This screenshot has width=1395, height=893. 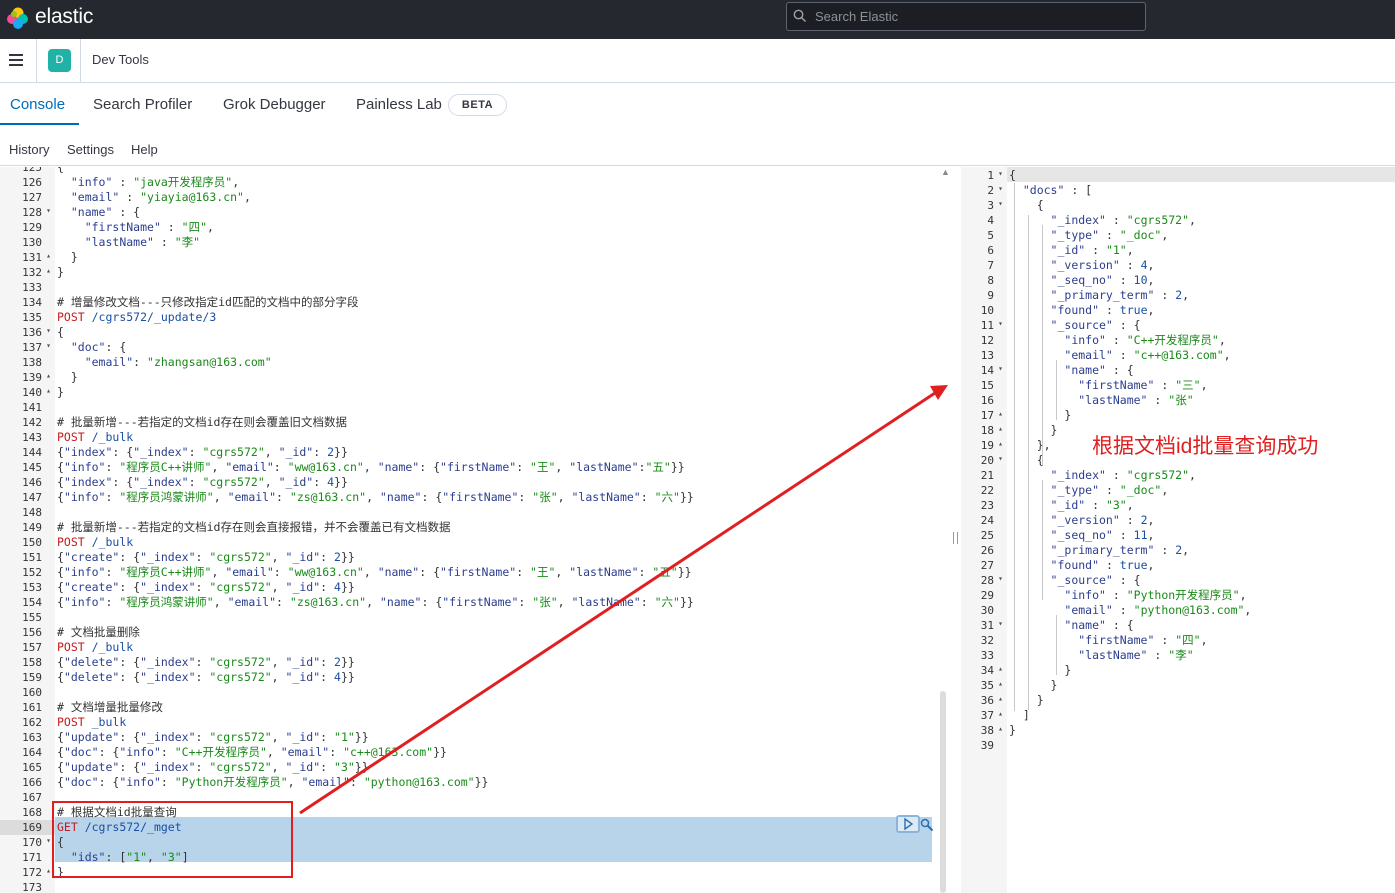 I want to click on space-avatar: D, so click(x=59, y=60).